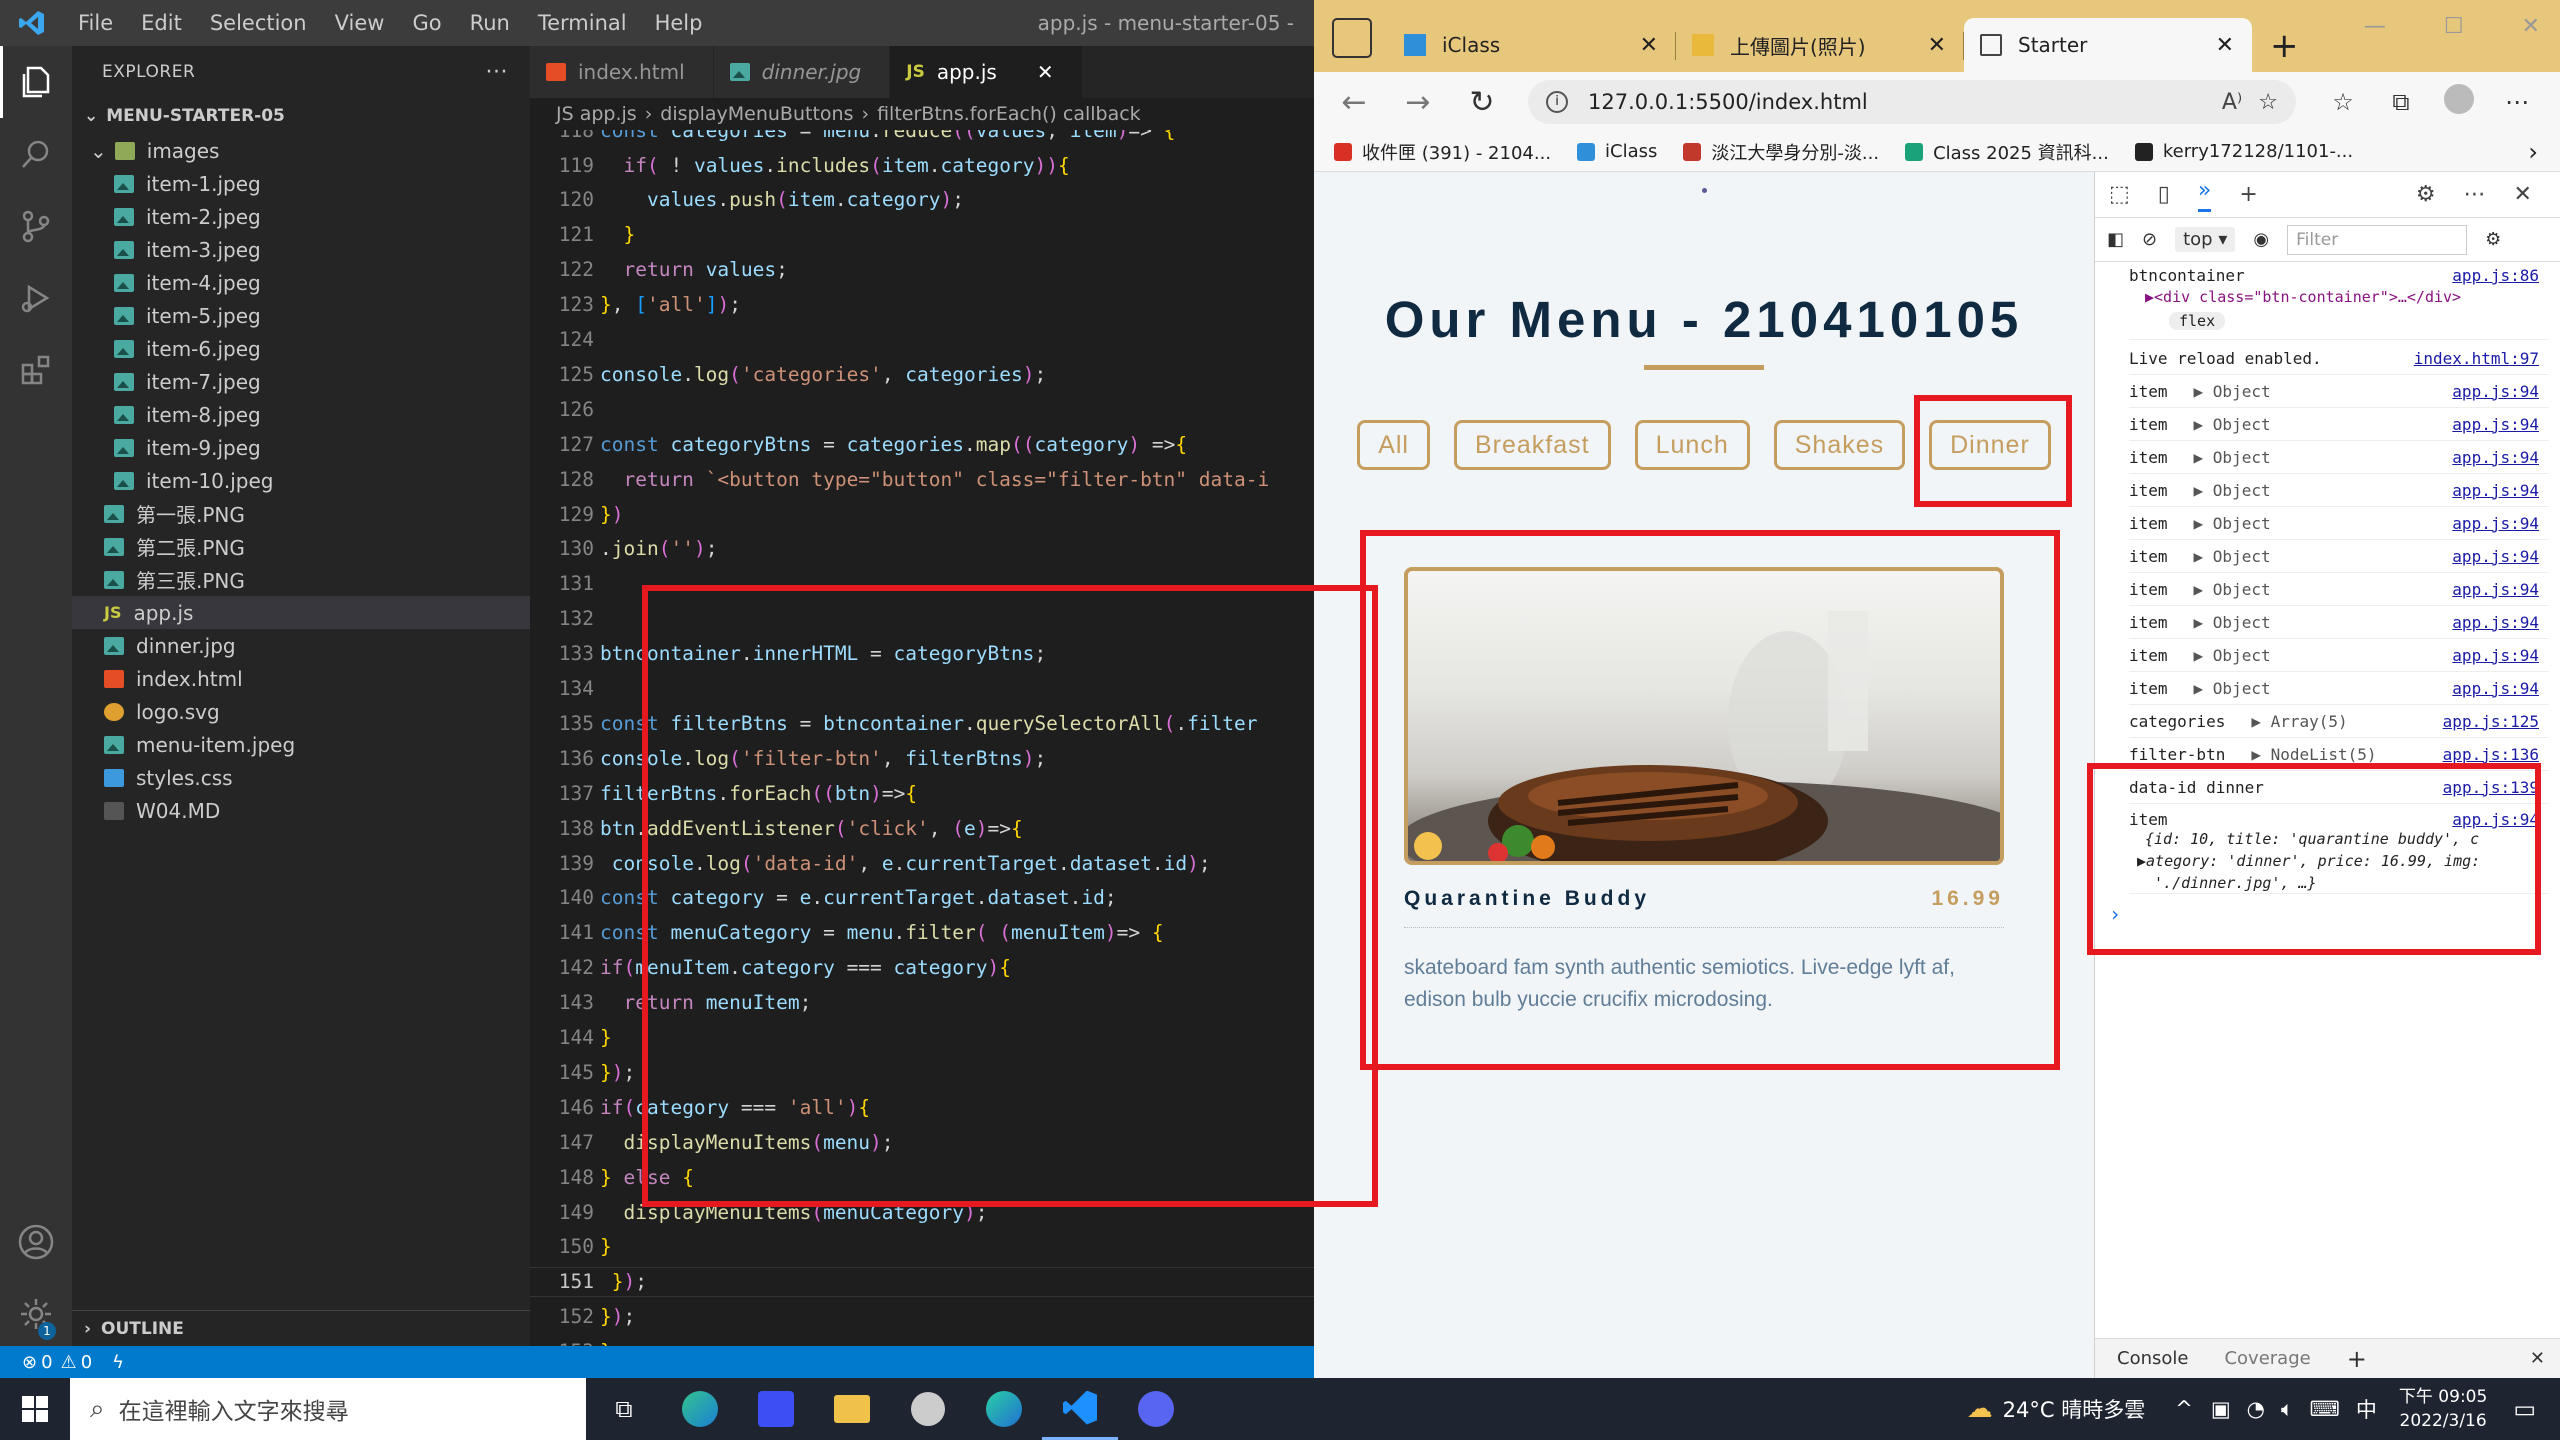  Describe the element at coordinates (2454, 26) in the screenshot. I see `maximize-icon: ☐` at that location.